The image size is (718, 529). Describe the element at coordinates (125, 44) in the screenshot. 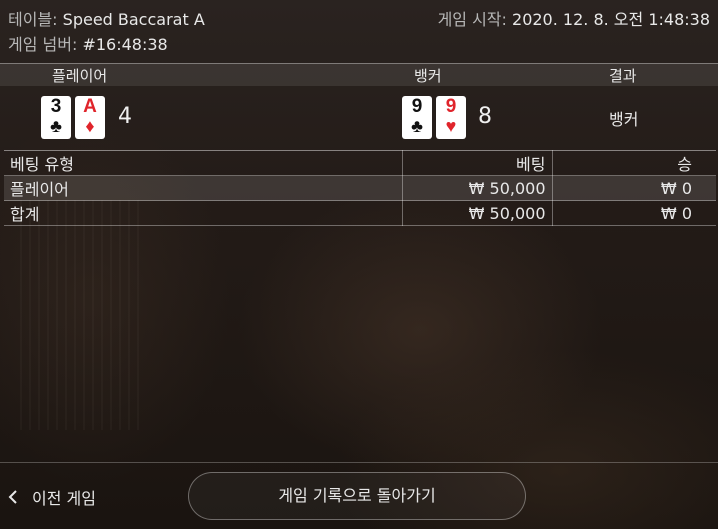

I see `game-number: #16:48:38` at that location.